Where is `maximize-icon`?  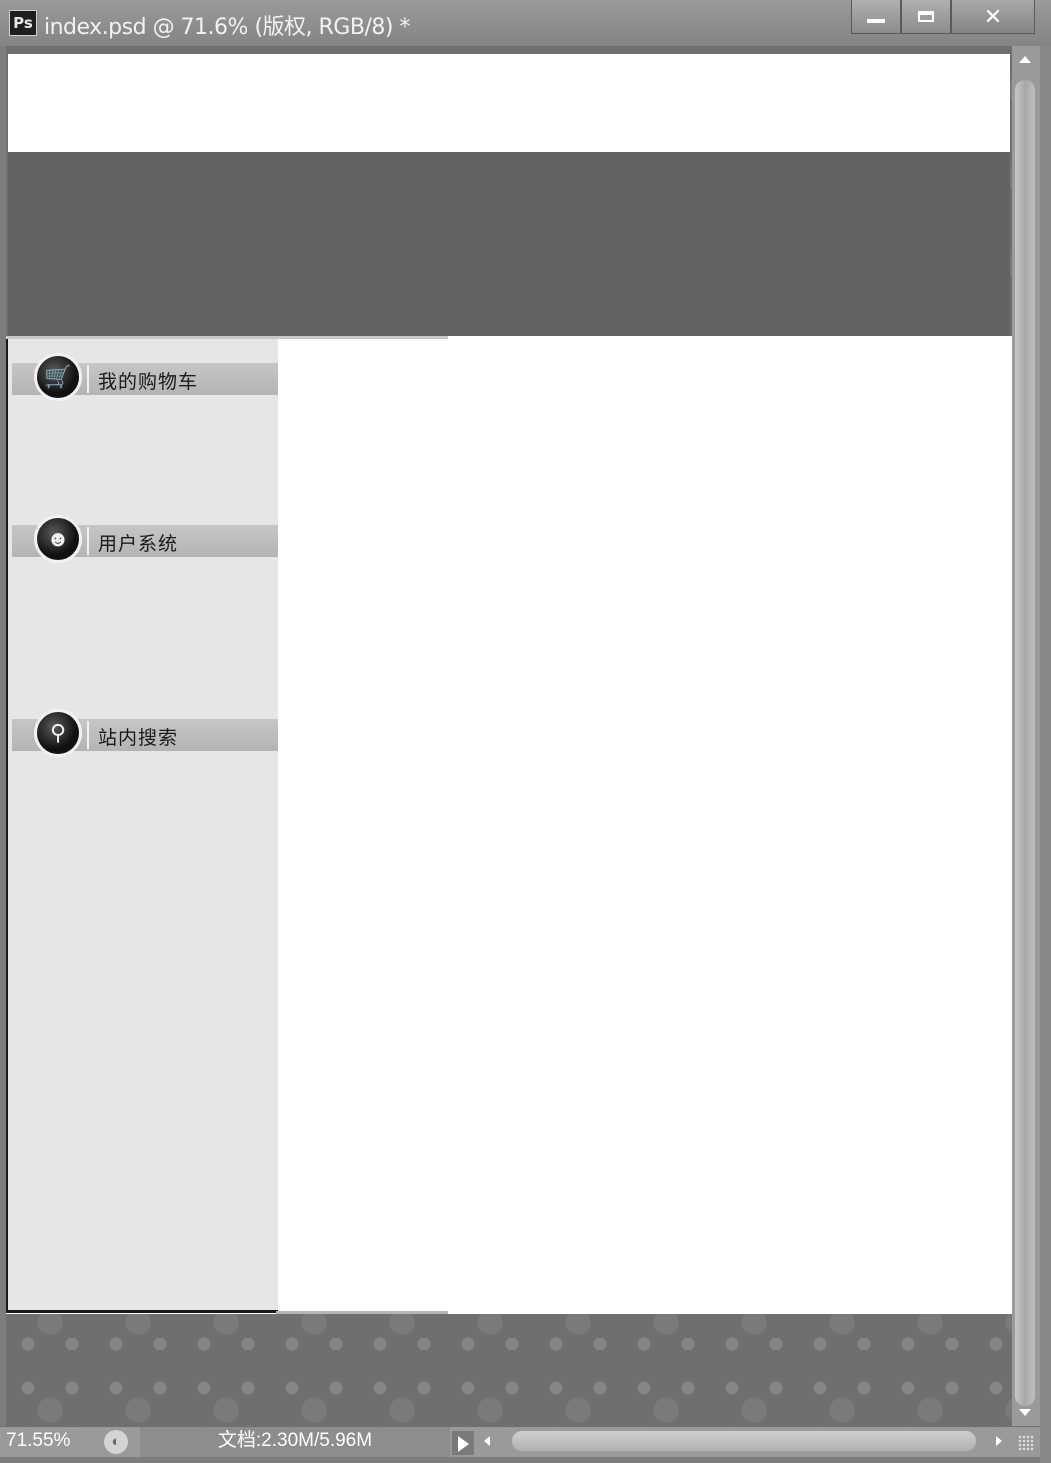 maximize-icon is located at coordinates (926, 16).